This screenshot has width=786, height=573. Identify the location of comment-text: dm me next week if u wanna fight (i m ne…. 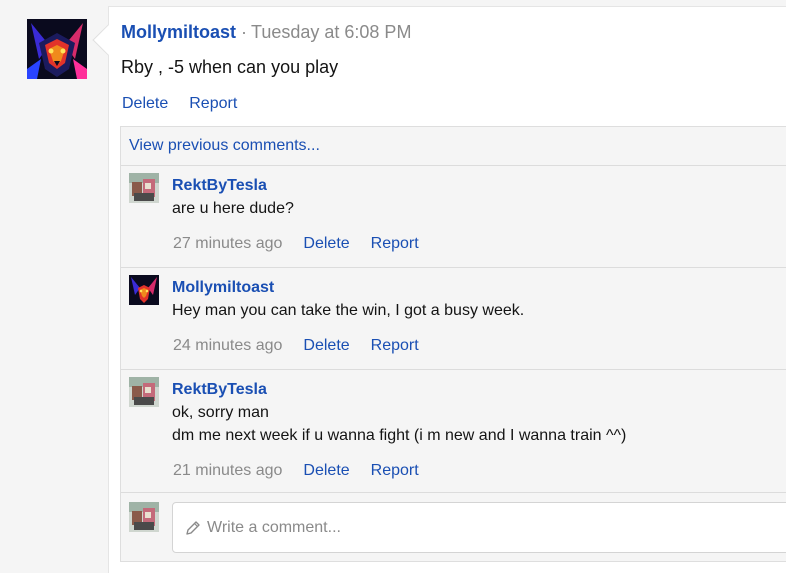
(399, 435).